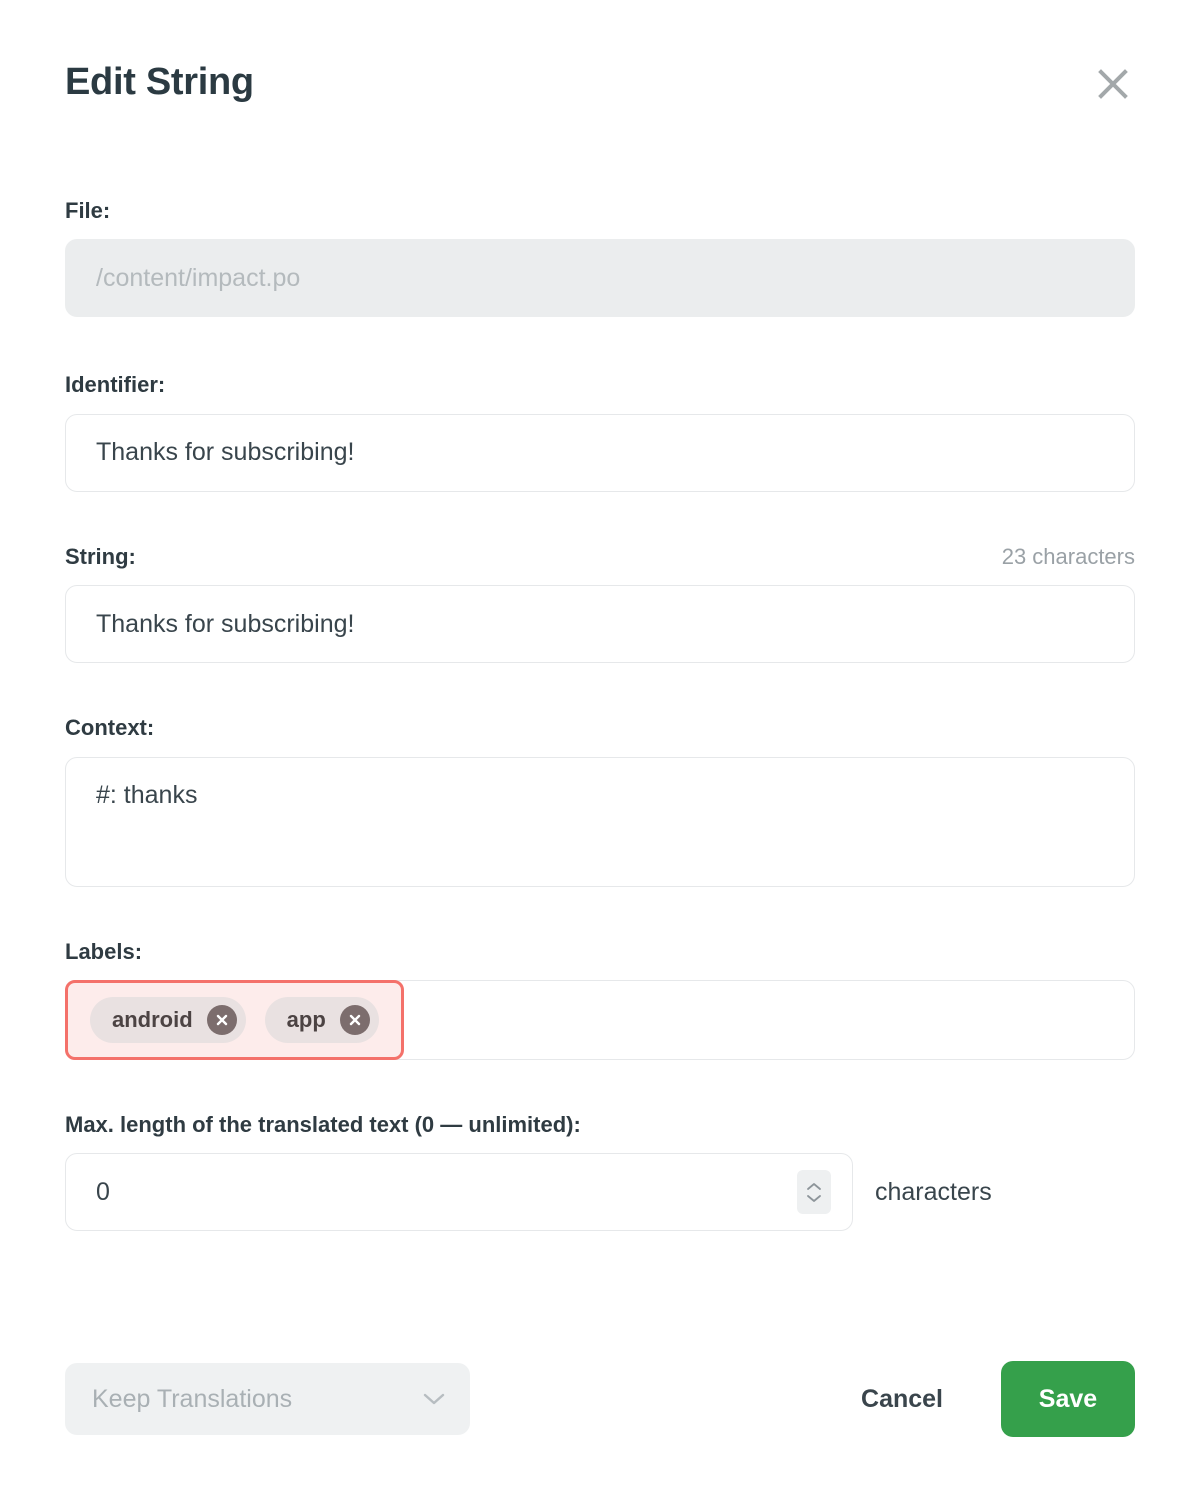 The width and height of the screenshot is (1200, 1509). Describe the element at coordinates (600, 728) in the screenshot. I see `context-label-row: Context:` at that location.